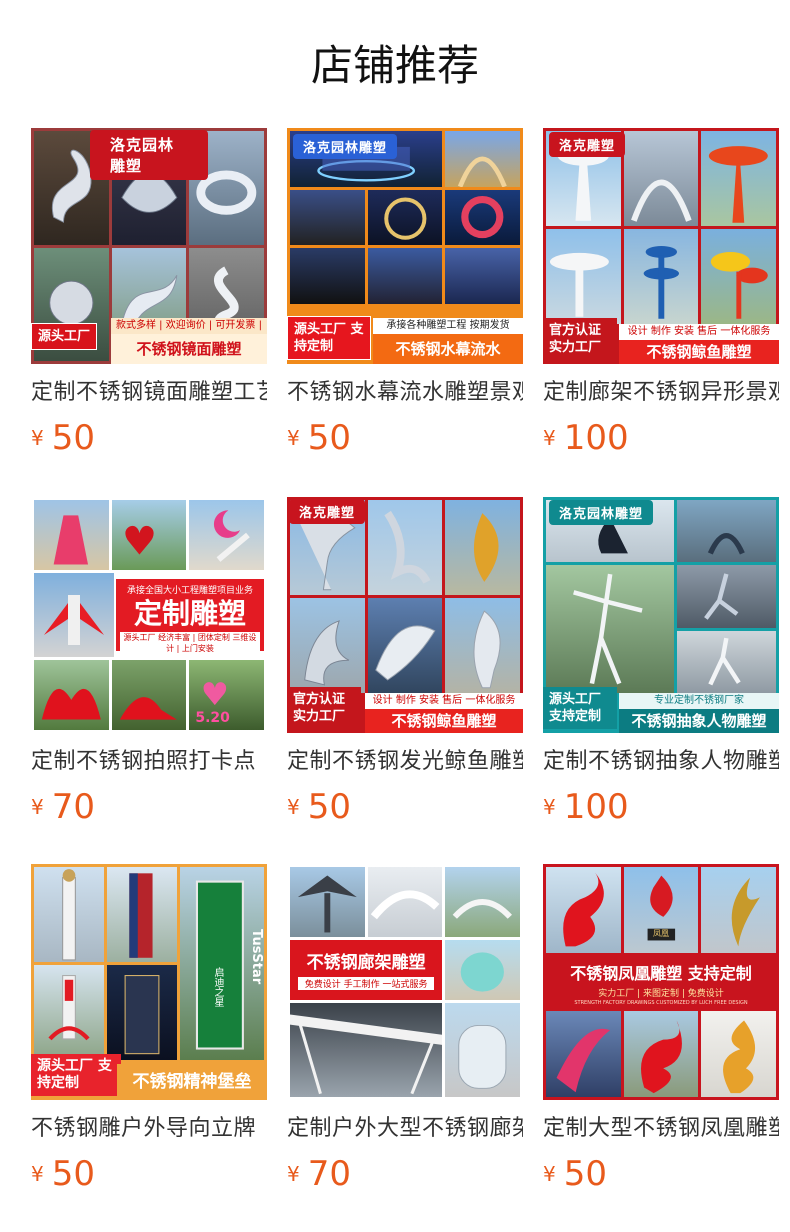 The image size is (790, 1232). I want to click on sign-text: 5.20, so click(212, 718).